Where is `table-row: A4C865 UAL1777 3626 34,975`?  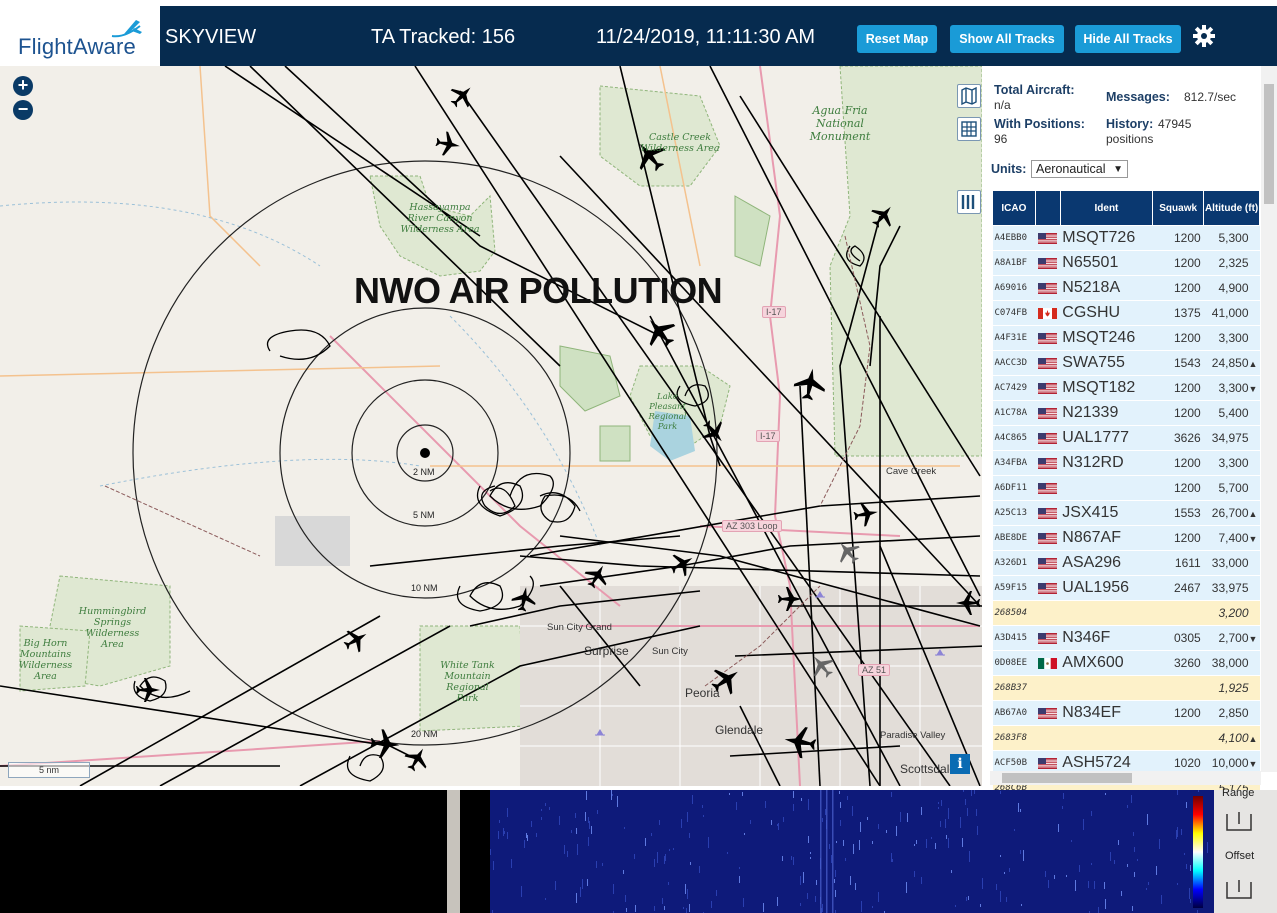 table-row: A4C865 UAL1777 3626 34,975 is located at coordinates (1126, 438).